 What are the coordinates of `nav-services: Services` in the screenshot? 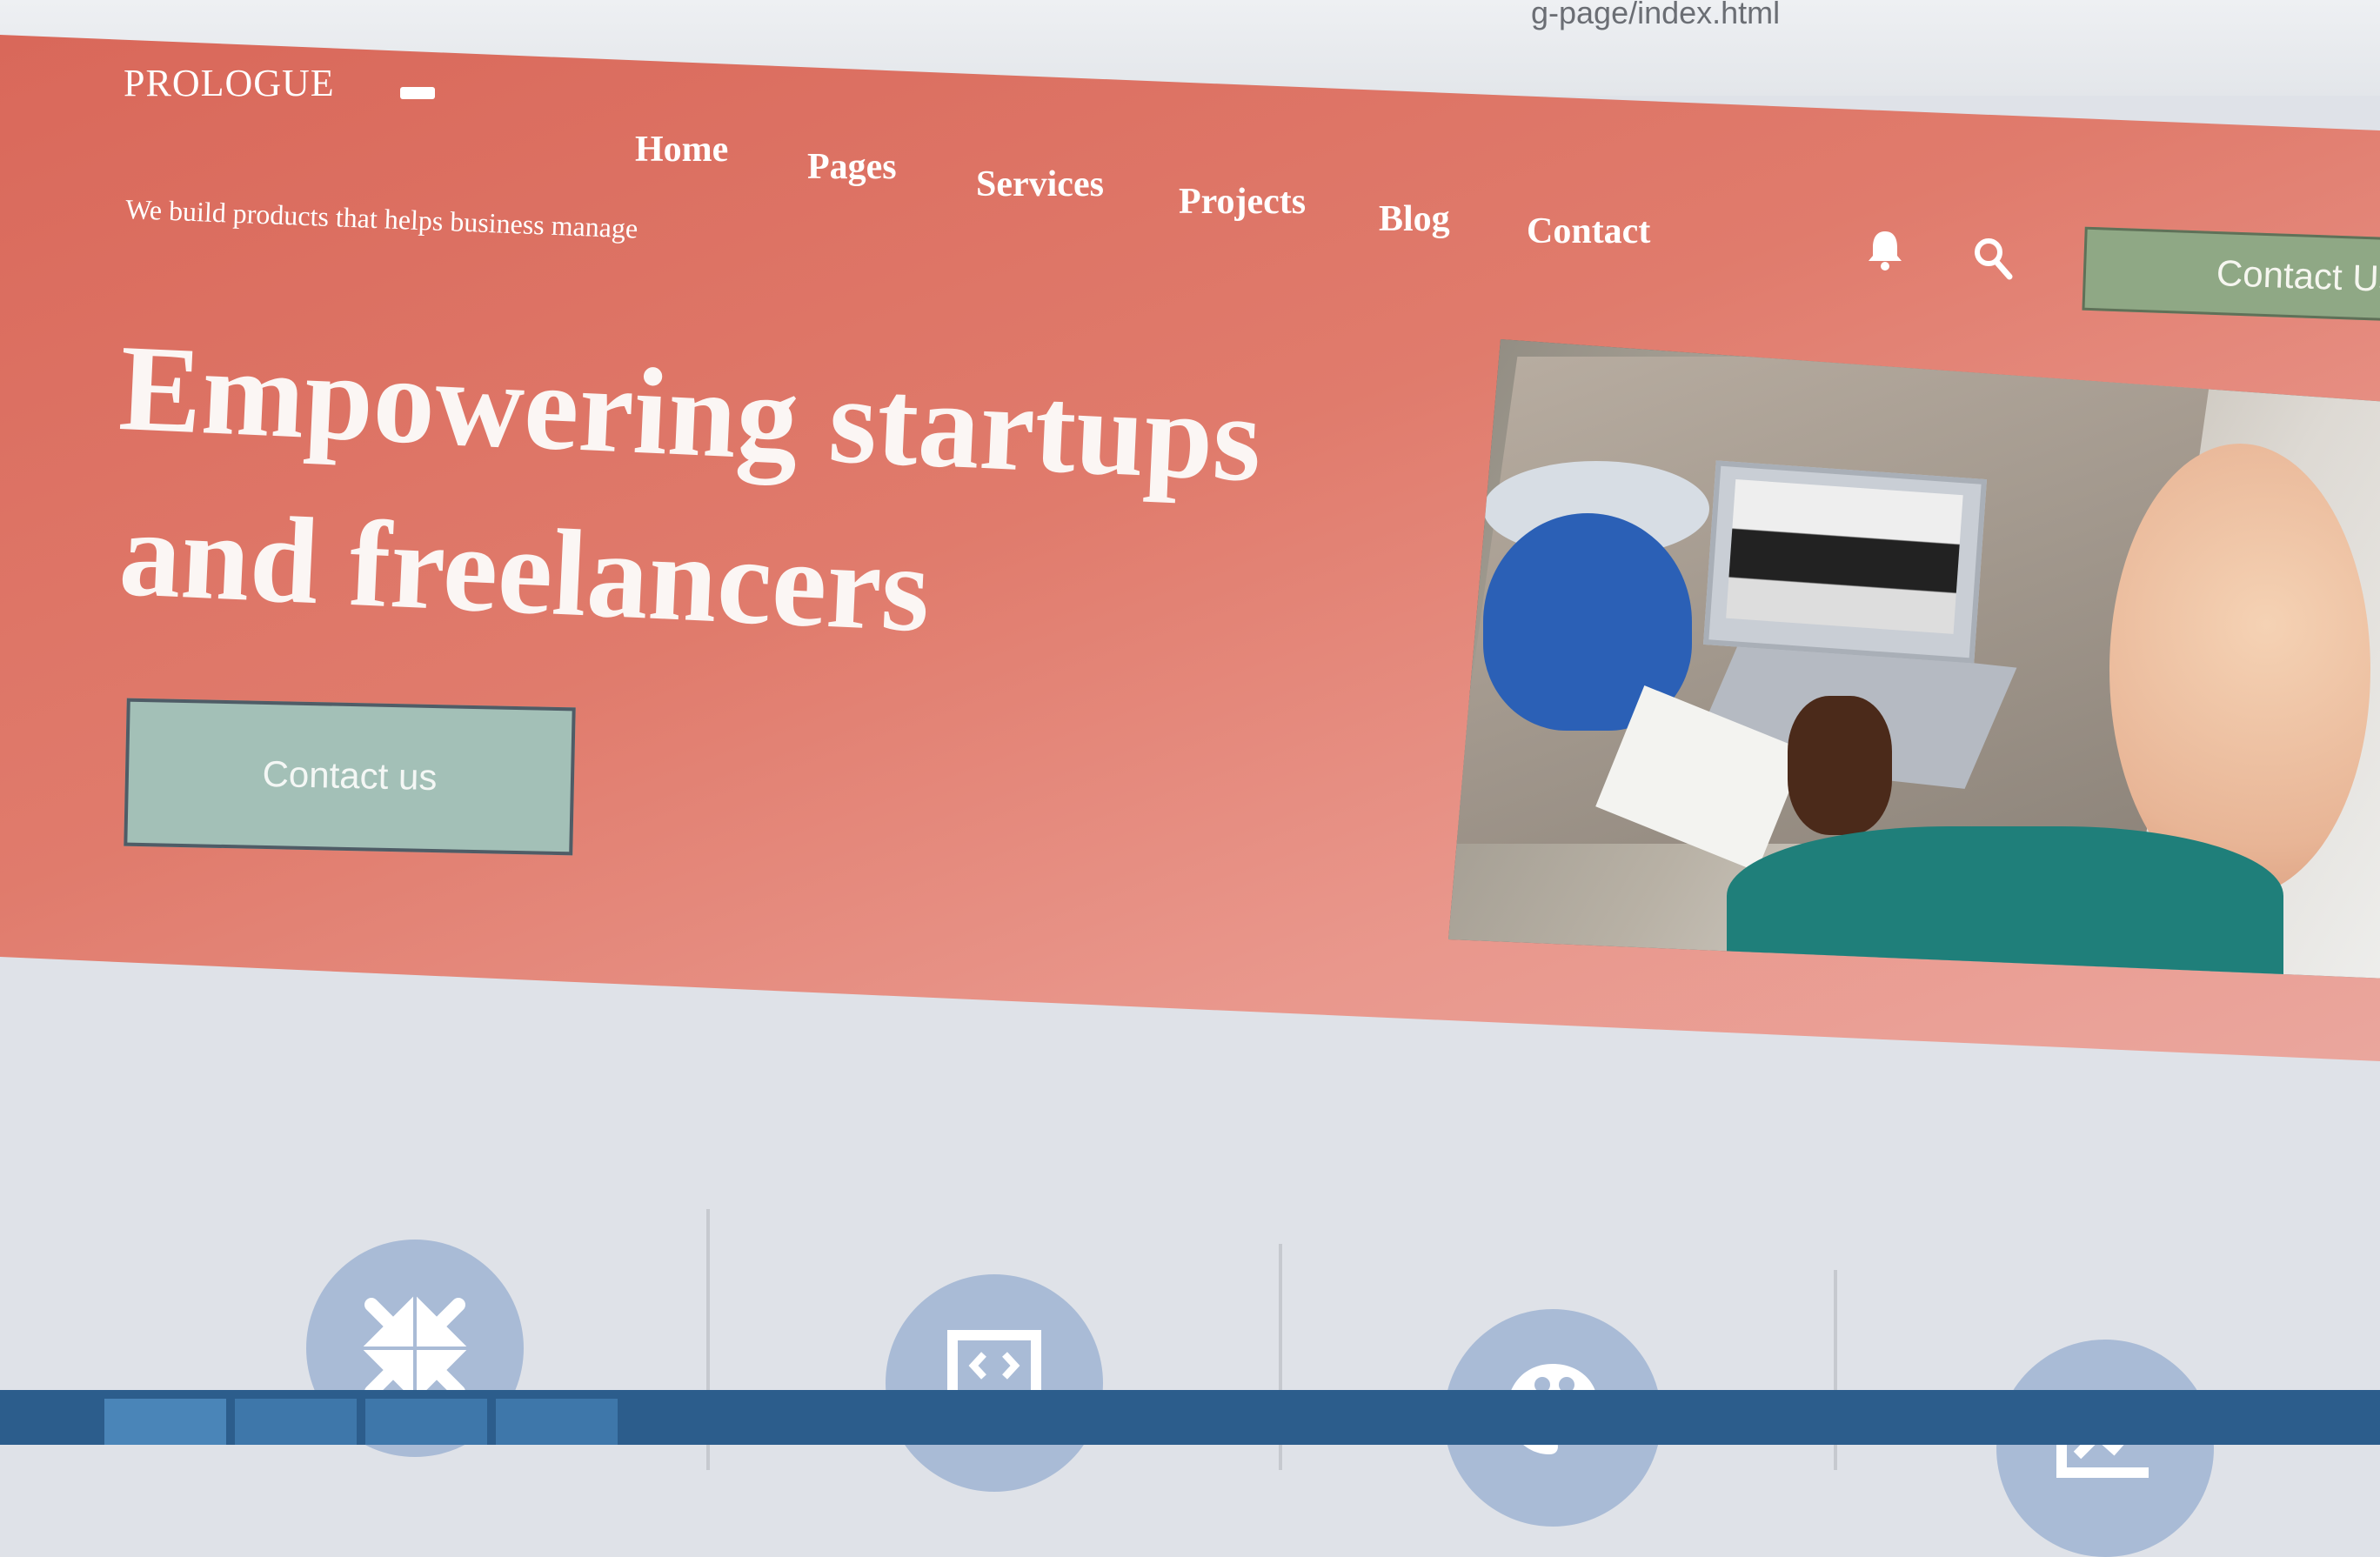 It's located at (1040, 184).